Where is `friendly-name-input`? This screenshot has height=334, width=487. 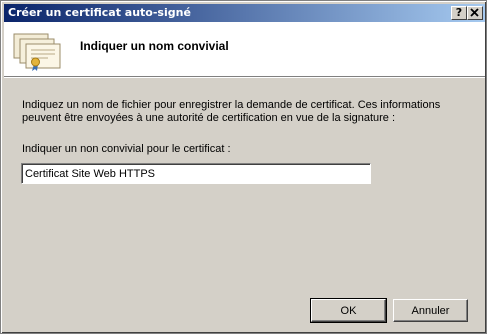 friendly-name-input is located at coordinates (196, 173).